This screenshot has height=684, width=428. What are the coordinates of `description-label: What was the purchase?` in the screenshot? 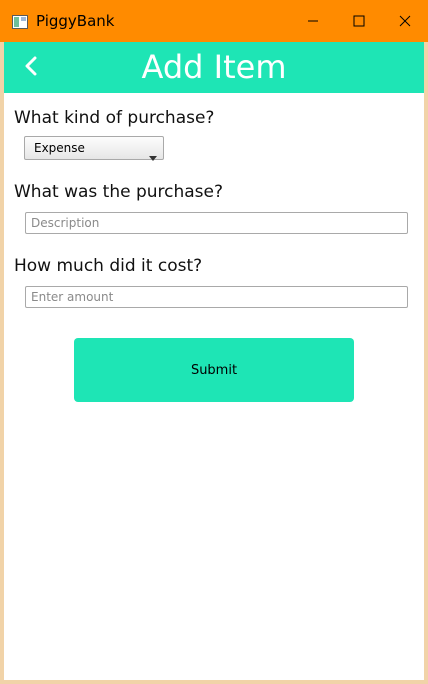 It's located at (119, 192).